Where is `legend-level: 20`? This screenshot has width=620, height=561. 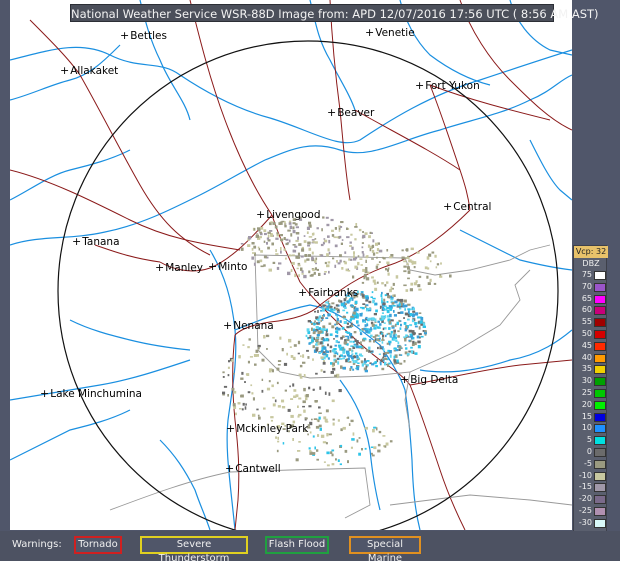
legend-level: 20 is located at coordinates (591, 405).